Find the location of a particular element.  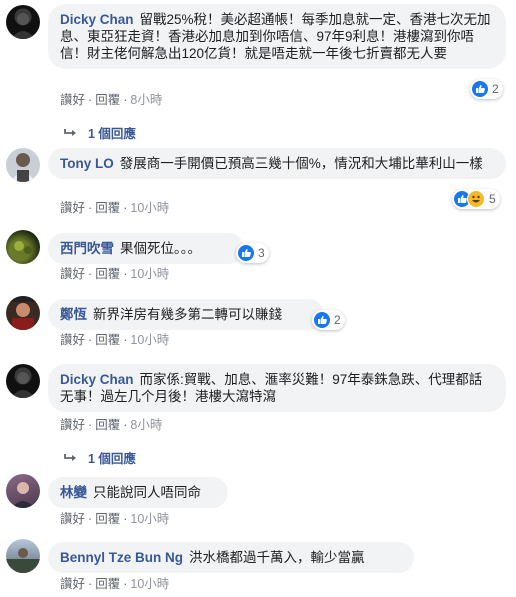

reaction-count: 5 is located at coordinates (492, 199).